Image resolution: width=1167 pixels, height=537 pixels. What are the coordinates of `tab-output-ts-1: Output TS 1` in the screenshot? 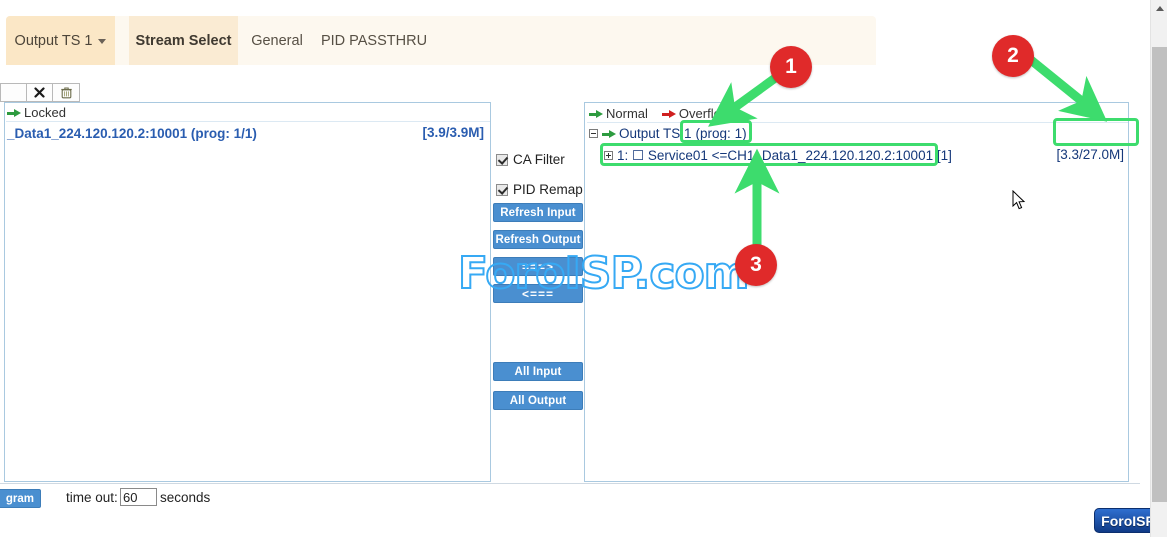 It's located at (60, 40).